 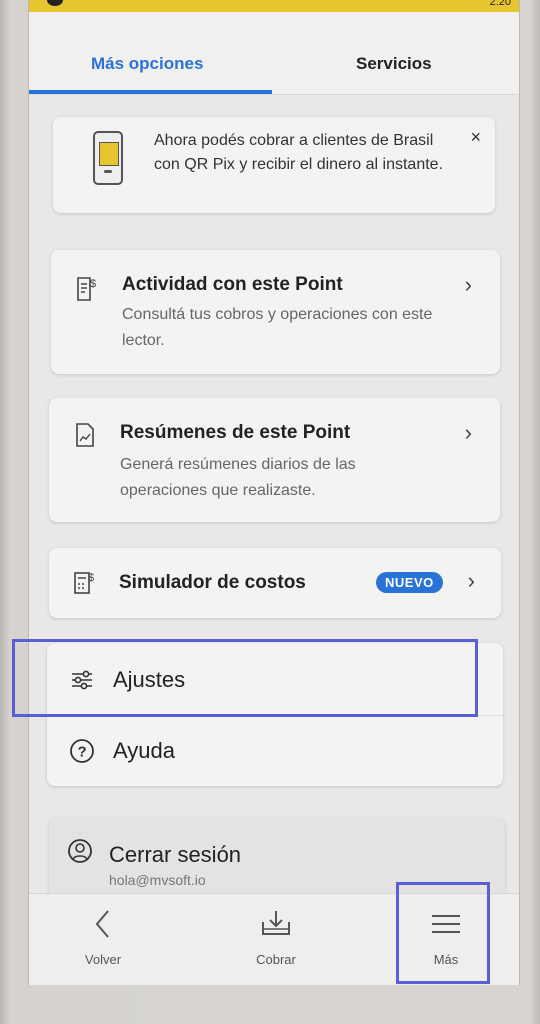 I want to click on document-chart-icon, so click(x=85, y=435).